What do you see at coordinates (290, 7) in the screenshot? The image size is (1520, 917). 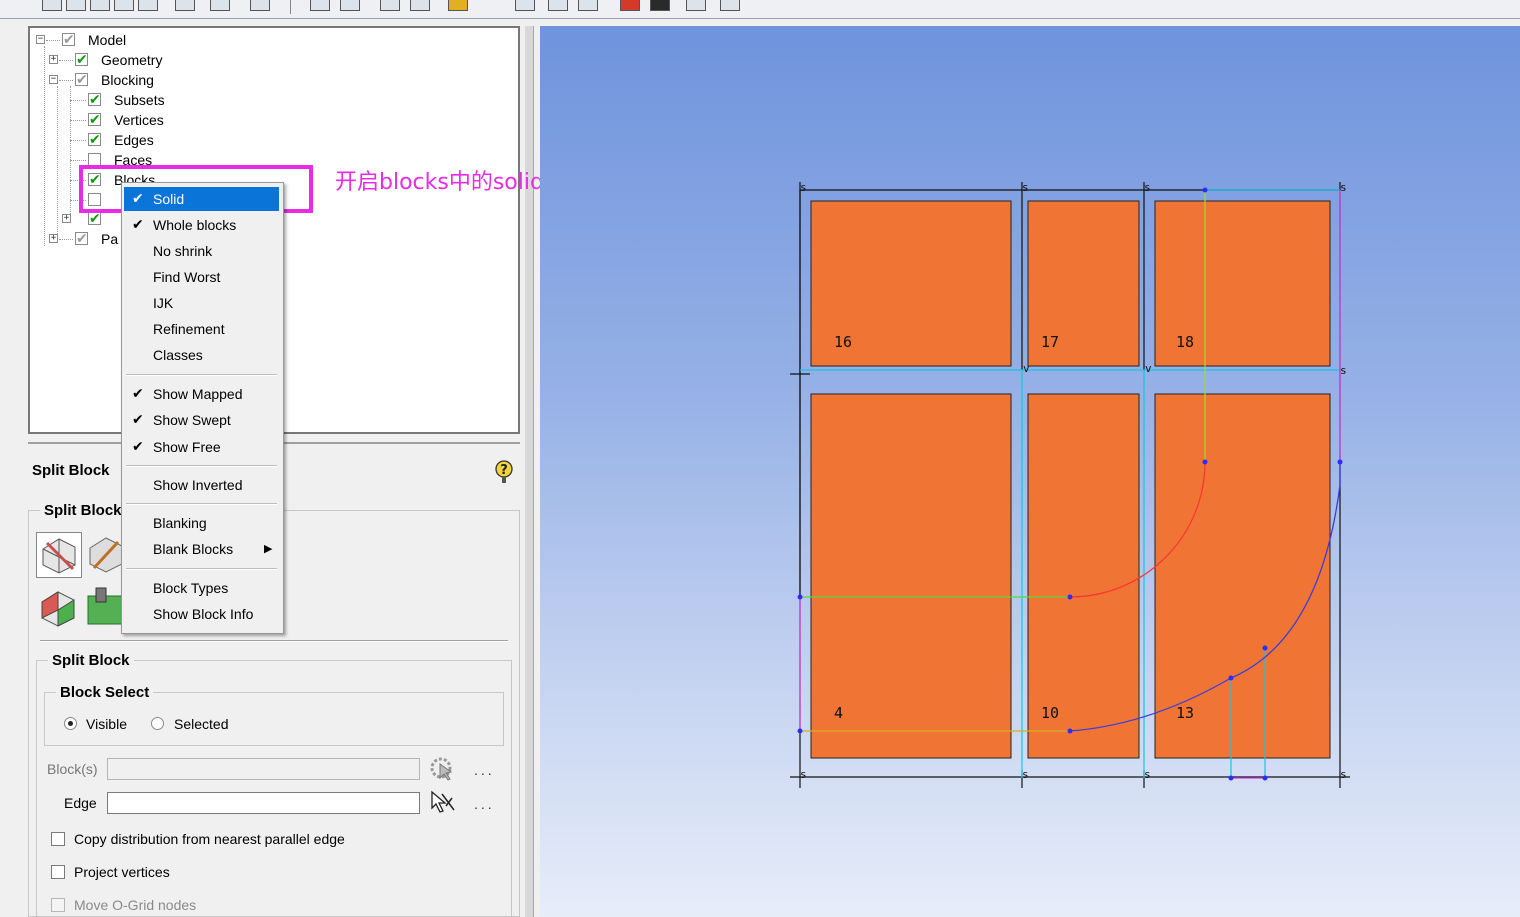 I see `toolbar-separator` at bounding box center [290, 7].